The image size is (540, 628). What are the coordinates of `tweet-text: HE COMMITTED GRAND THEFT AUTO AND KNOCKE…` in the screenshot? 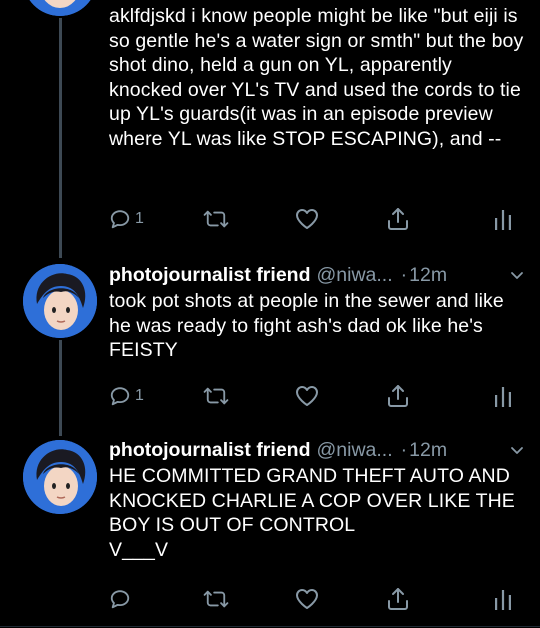 It's located at (312, 513).